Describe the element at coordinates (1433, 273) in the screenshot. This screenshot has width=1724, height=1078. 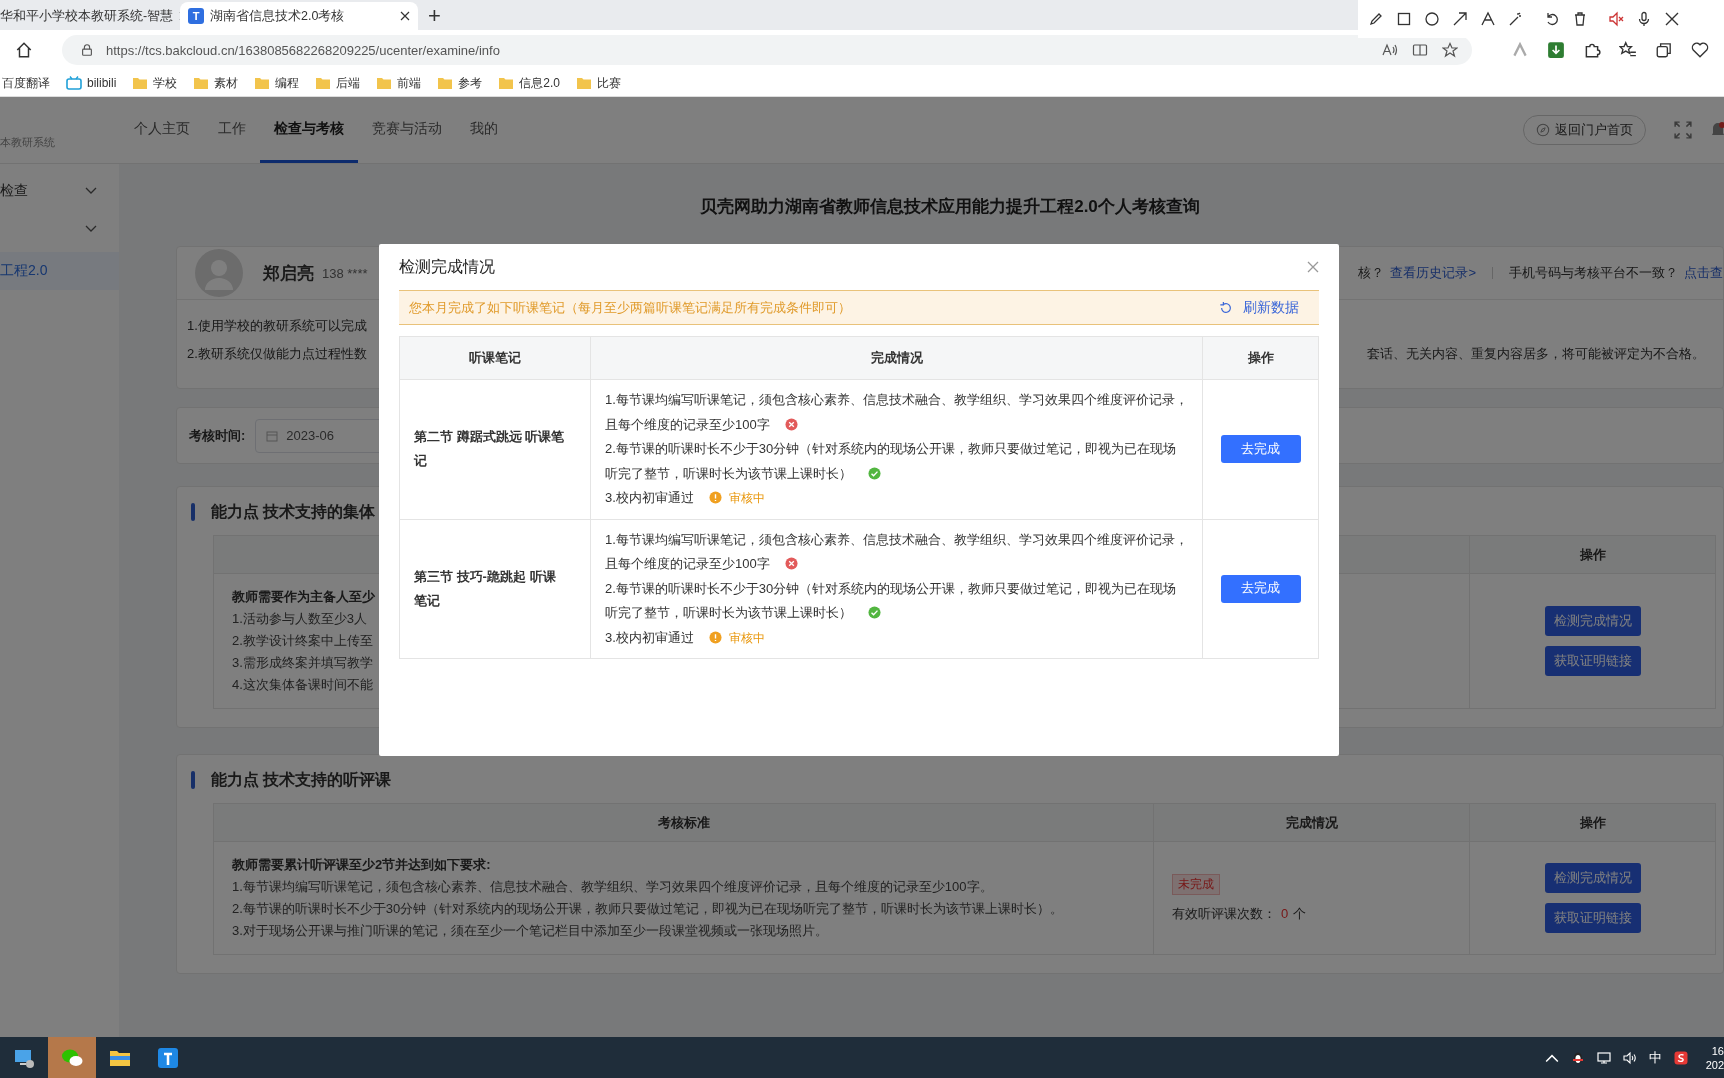
I see `history-link: 查看历史记录>` at that location.